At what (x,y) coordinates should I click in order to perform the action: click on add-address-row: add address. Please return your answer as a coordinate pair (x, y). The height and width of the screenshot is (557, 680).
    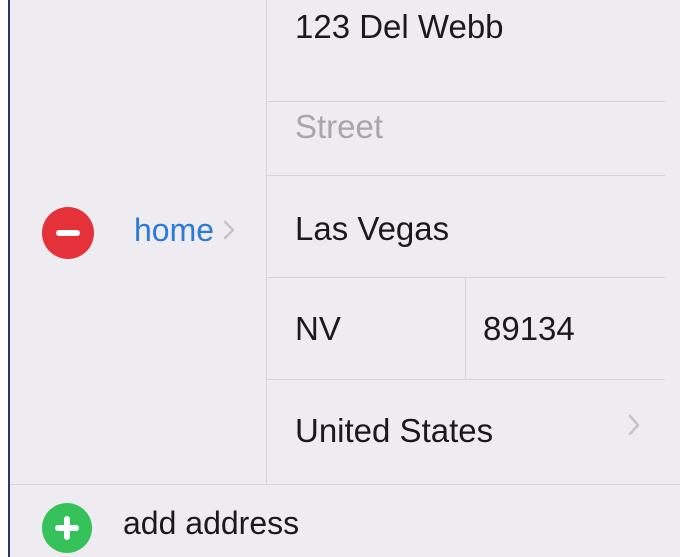
    Looking at the image, I should click on (345, 520).